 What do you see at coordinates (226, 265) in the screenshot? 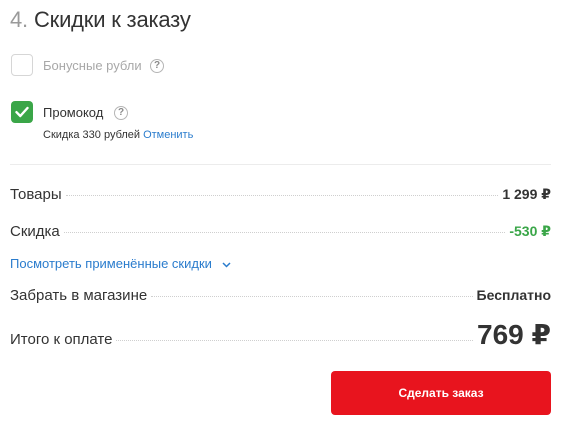
I see `chevron-down-icon` at bounding box center [226, 265].